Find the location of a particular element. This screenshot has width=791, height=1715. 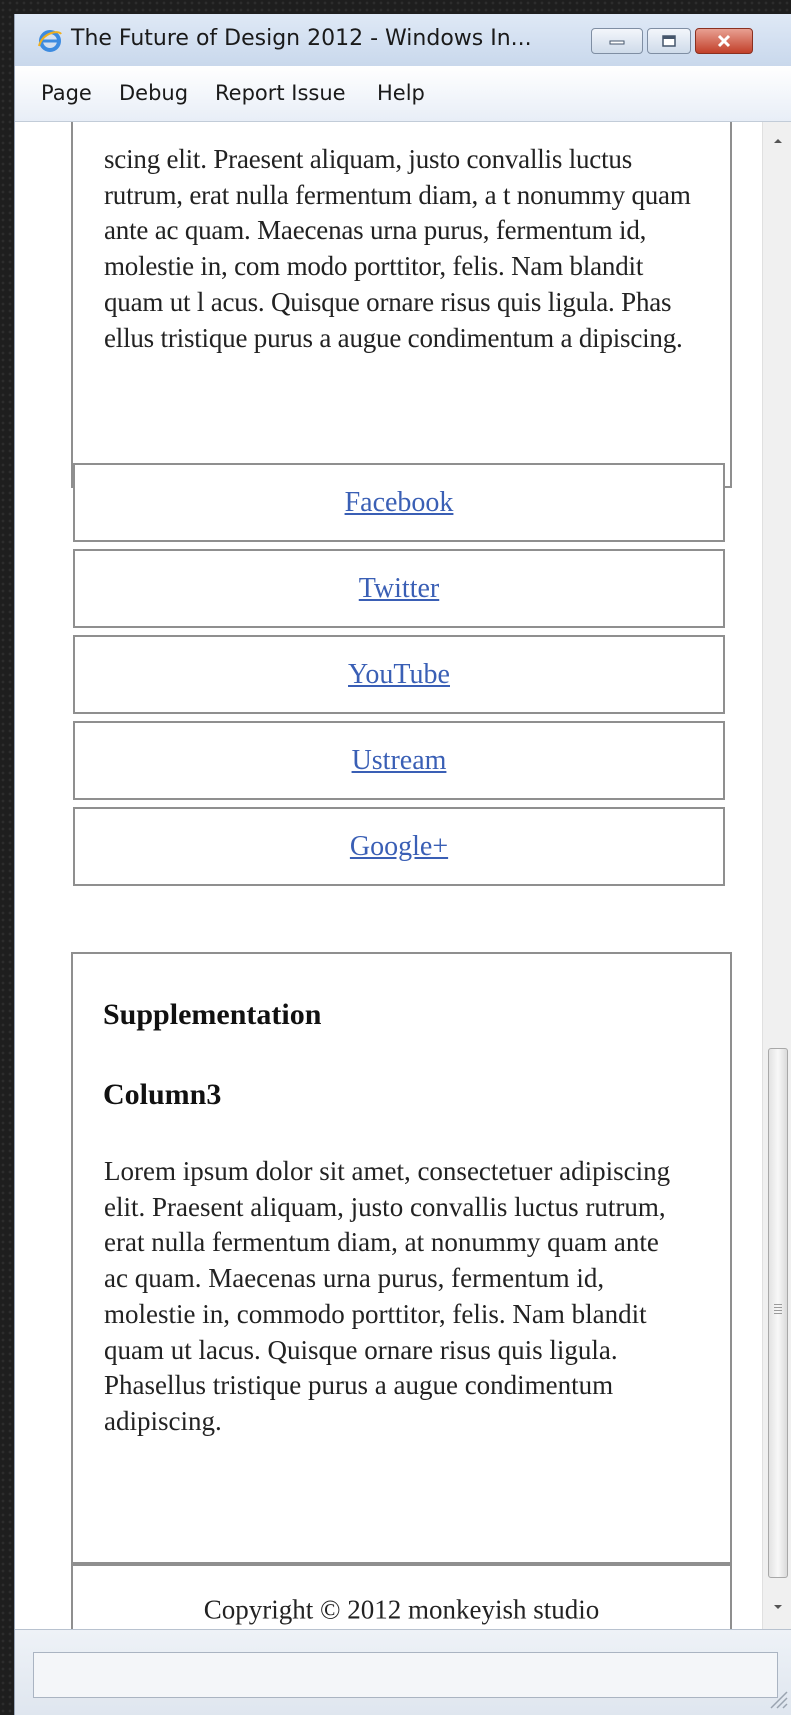

menu-item-report-issue: Report Issue is located at coordinates (280, 93).